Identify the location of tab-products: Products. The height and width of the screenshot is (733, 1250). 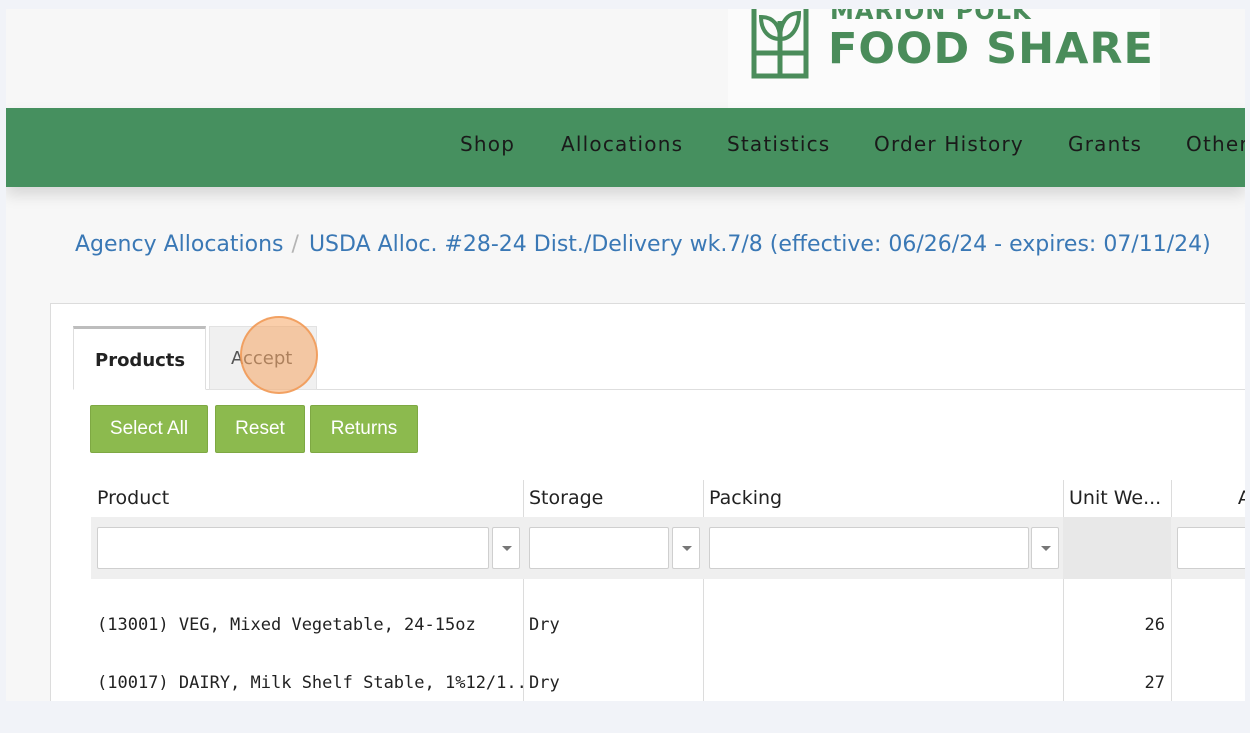
(139, 358).